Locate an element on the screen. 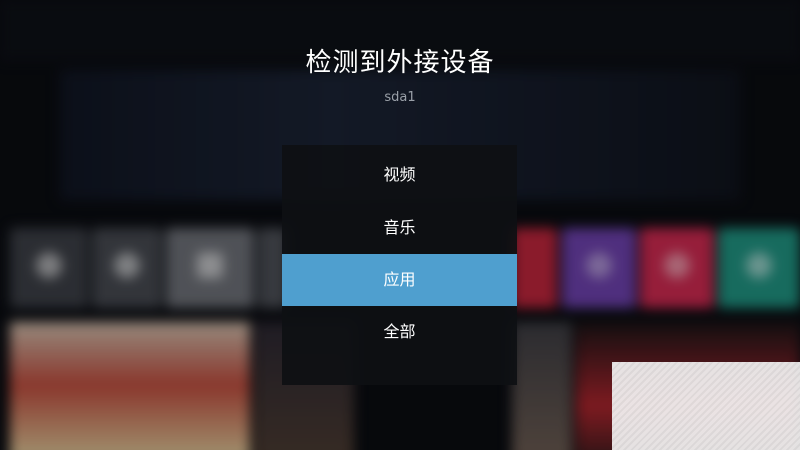 The height and width of the screenshot is (450, 800). option-apps: 应用 is located at coordinates (399, 280).